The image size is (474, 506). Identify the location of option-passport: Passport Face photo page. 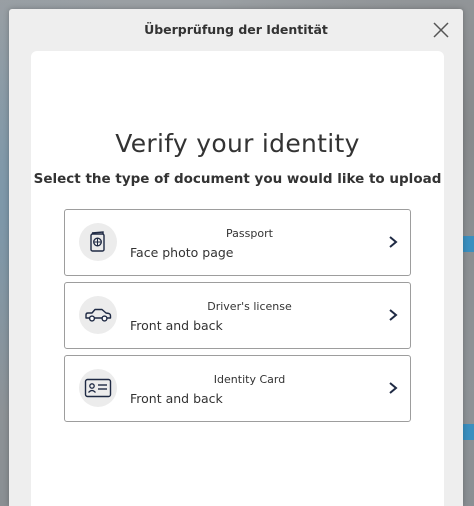
(237, 242).